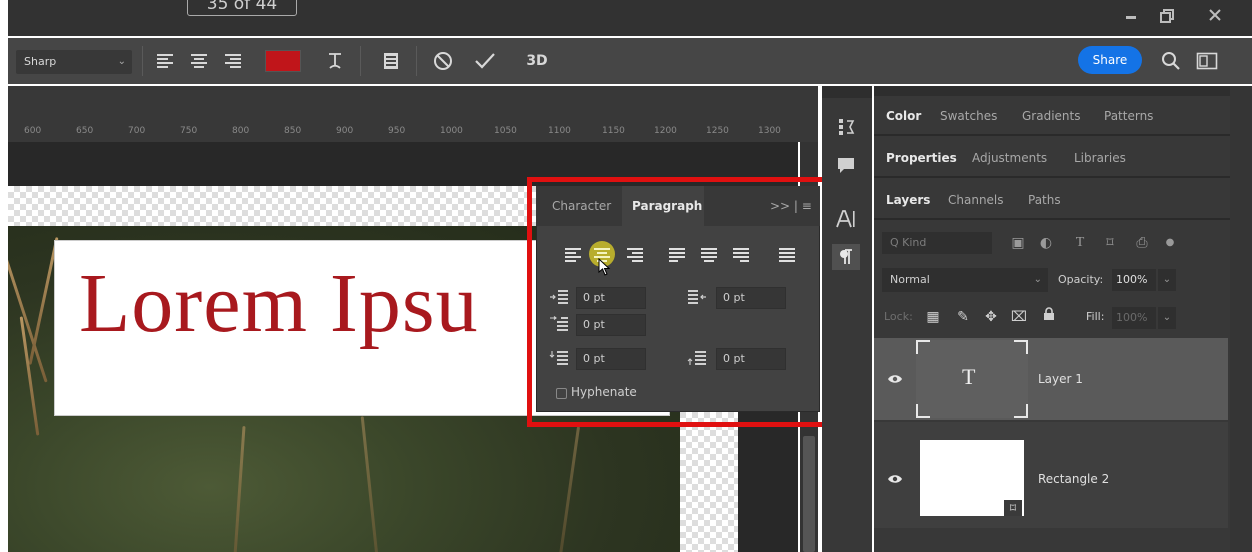 This screenshot has width=1252, height=552. What do you see at coordinates (679, 302) in the screenshot?
I see `annotation-highlight-box` at bounding box center [679, 302].